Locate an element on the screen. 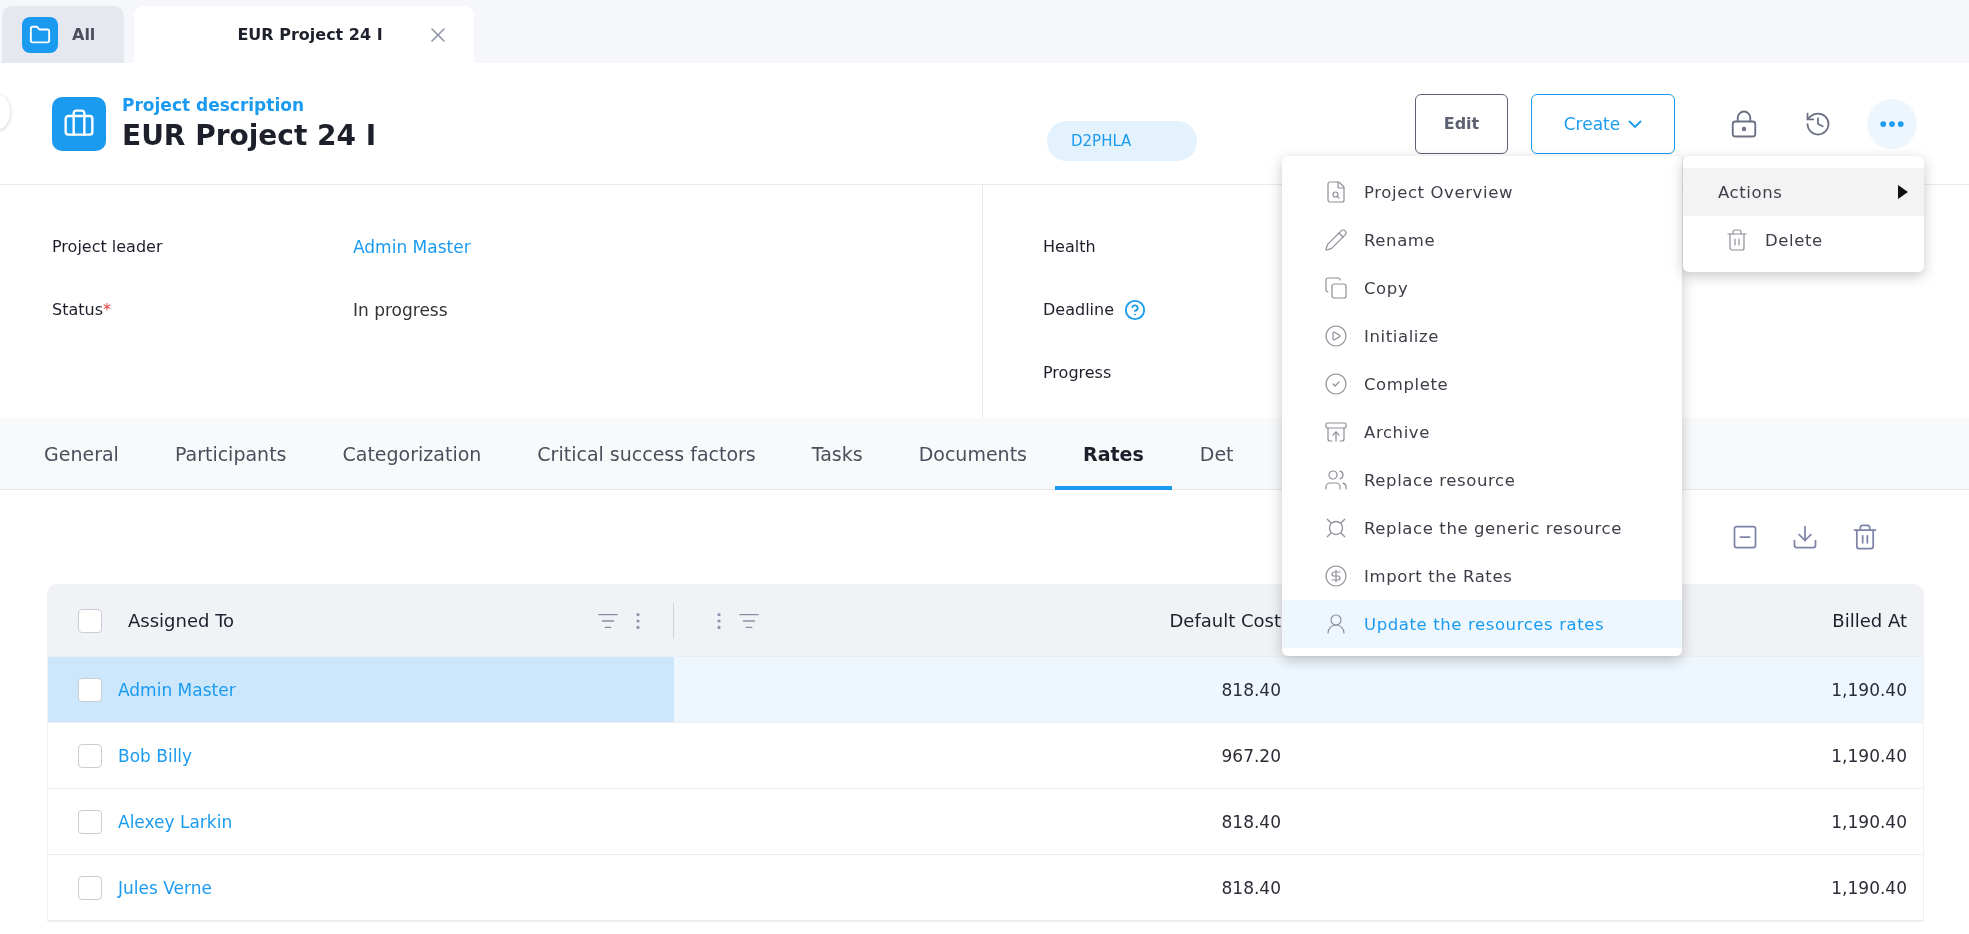  more-icon is located at coordinates (1892, 123).